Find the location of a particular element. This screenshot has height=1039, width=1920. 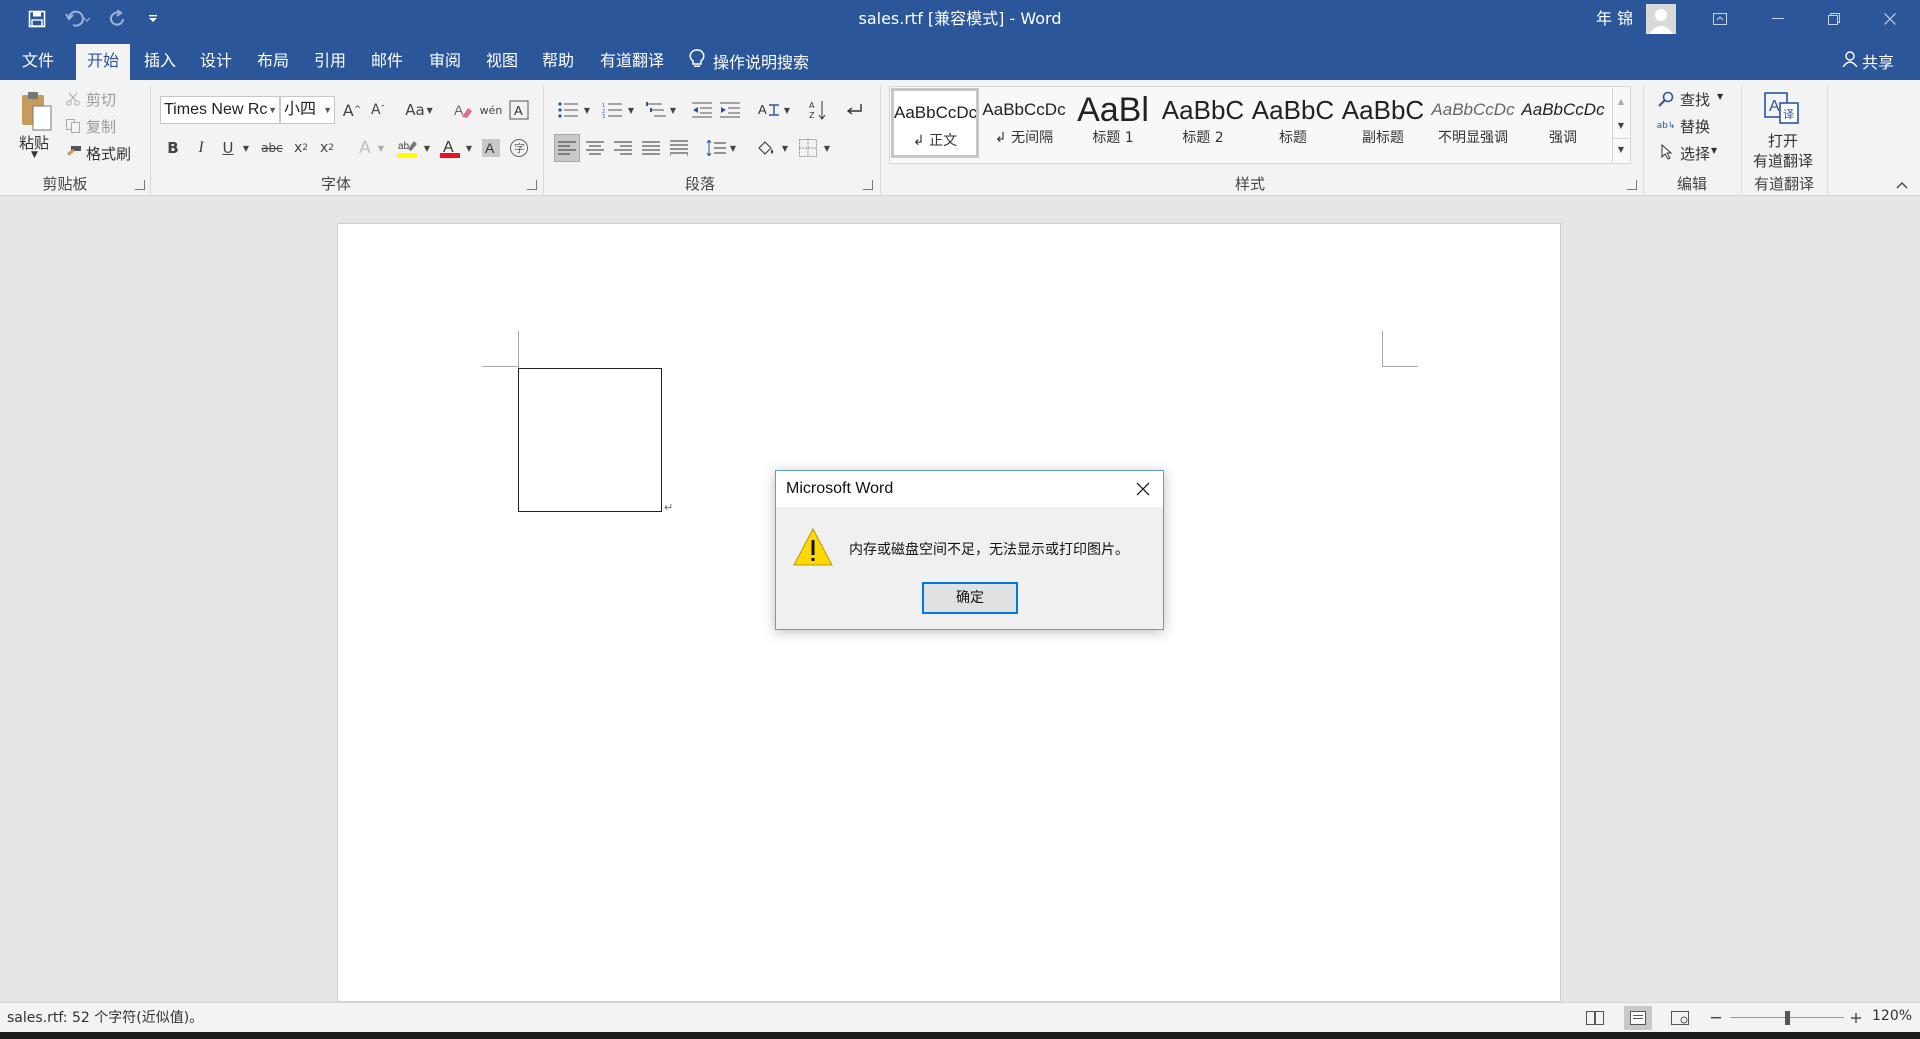

style-subtle-emphasis: AaBbCcDc 不明显强调 is located at coordinates (1473, 123).